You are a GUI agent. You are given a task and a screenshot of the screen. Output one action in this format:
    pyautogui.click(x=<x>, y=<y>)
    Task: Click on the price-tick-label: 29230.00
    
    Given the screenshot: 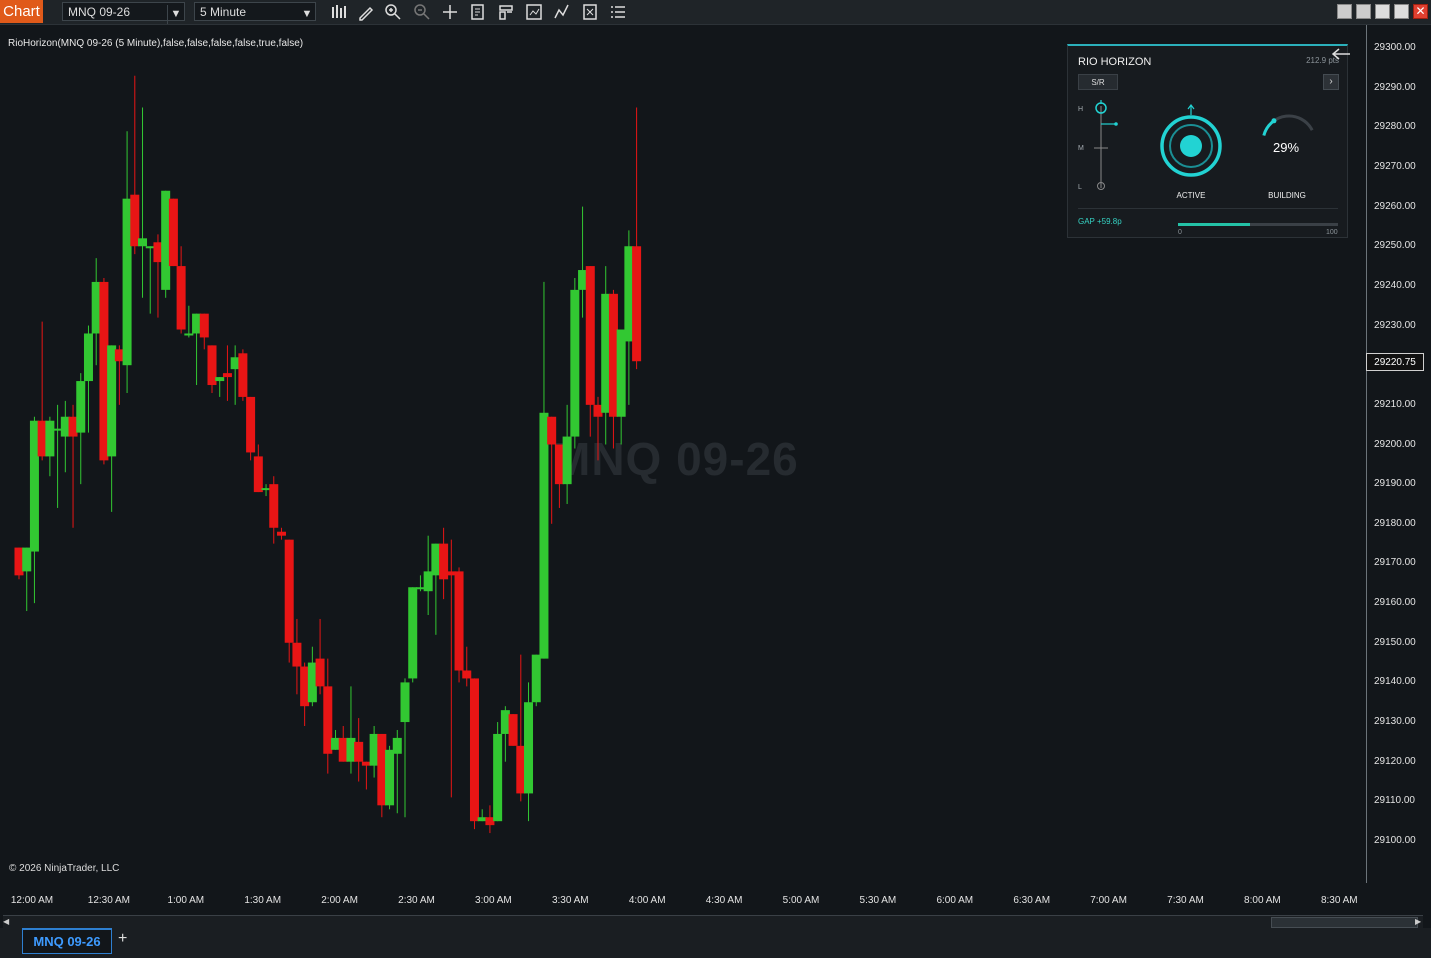 What is the action you would take?
    pyautogui.click(x=1395, y=325)
    